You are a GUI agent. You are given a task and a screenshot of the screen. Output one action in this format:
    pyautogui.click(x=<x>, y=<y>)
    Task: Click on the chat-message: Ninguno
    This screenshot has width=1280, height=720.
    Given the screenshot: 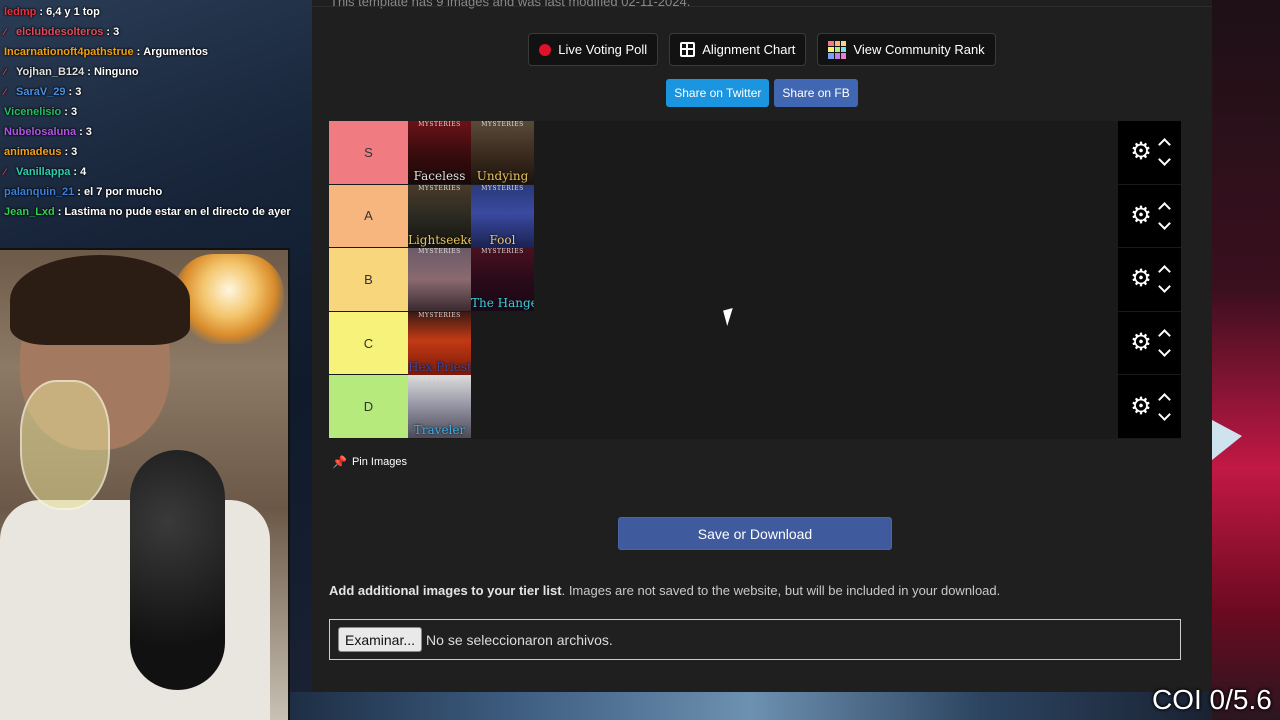 What is the action you would take?
    pyautogui.click(x=116, y=72)
    